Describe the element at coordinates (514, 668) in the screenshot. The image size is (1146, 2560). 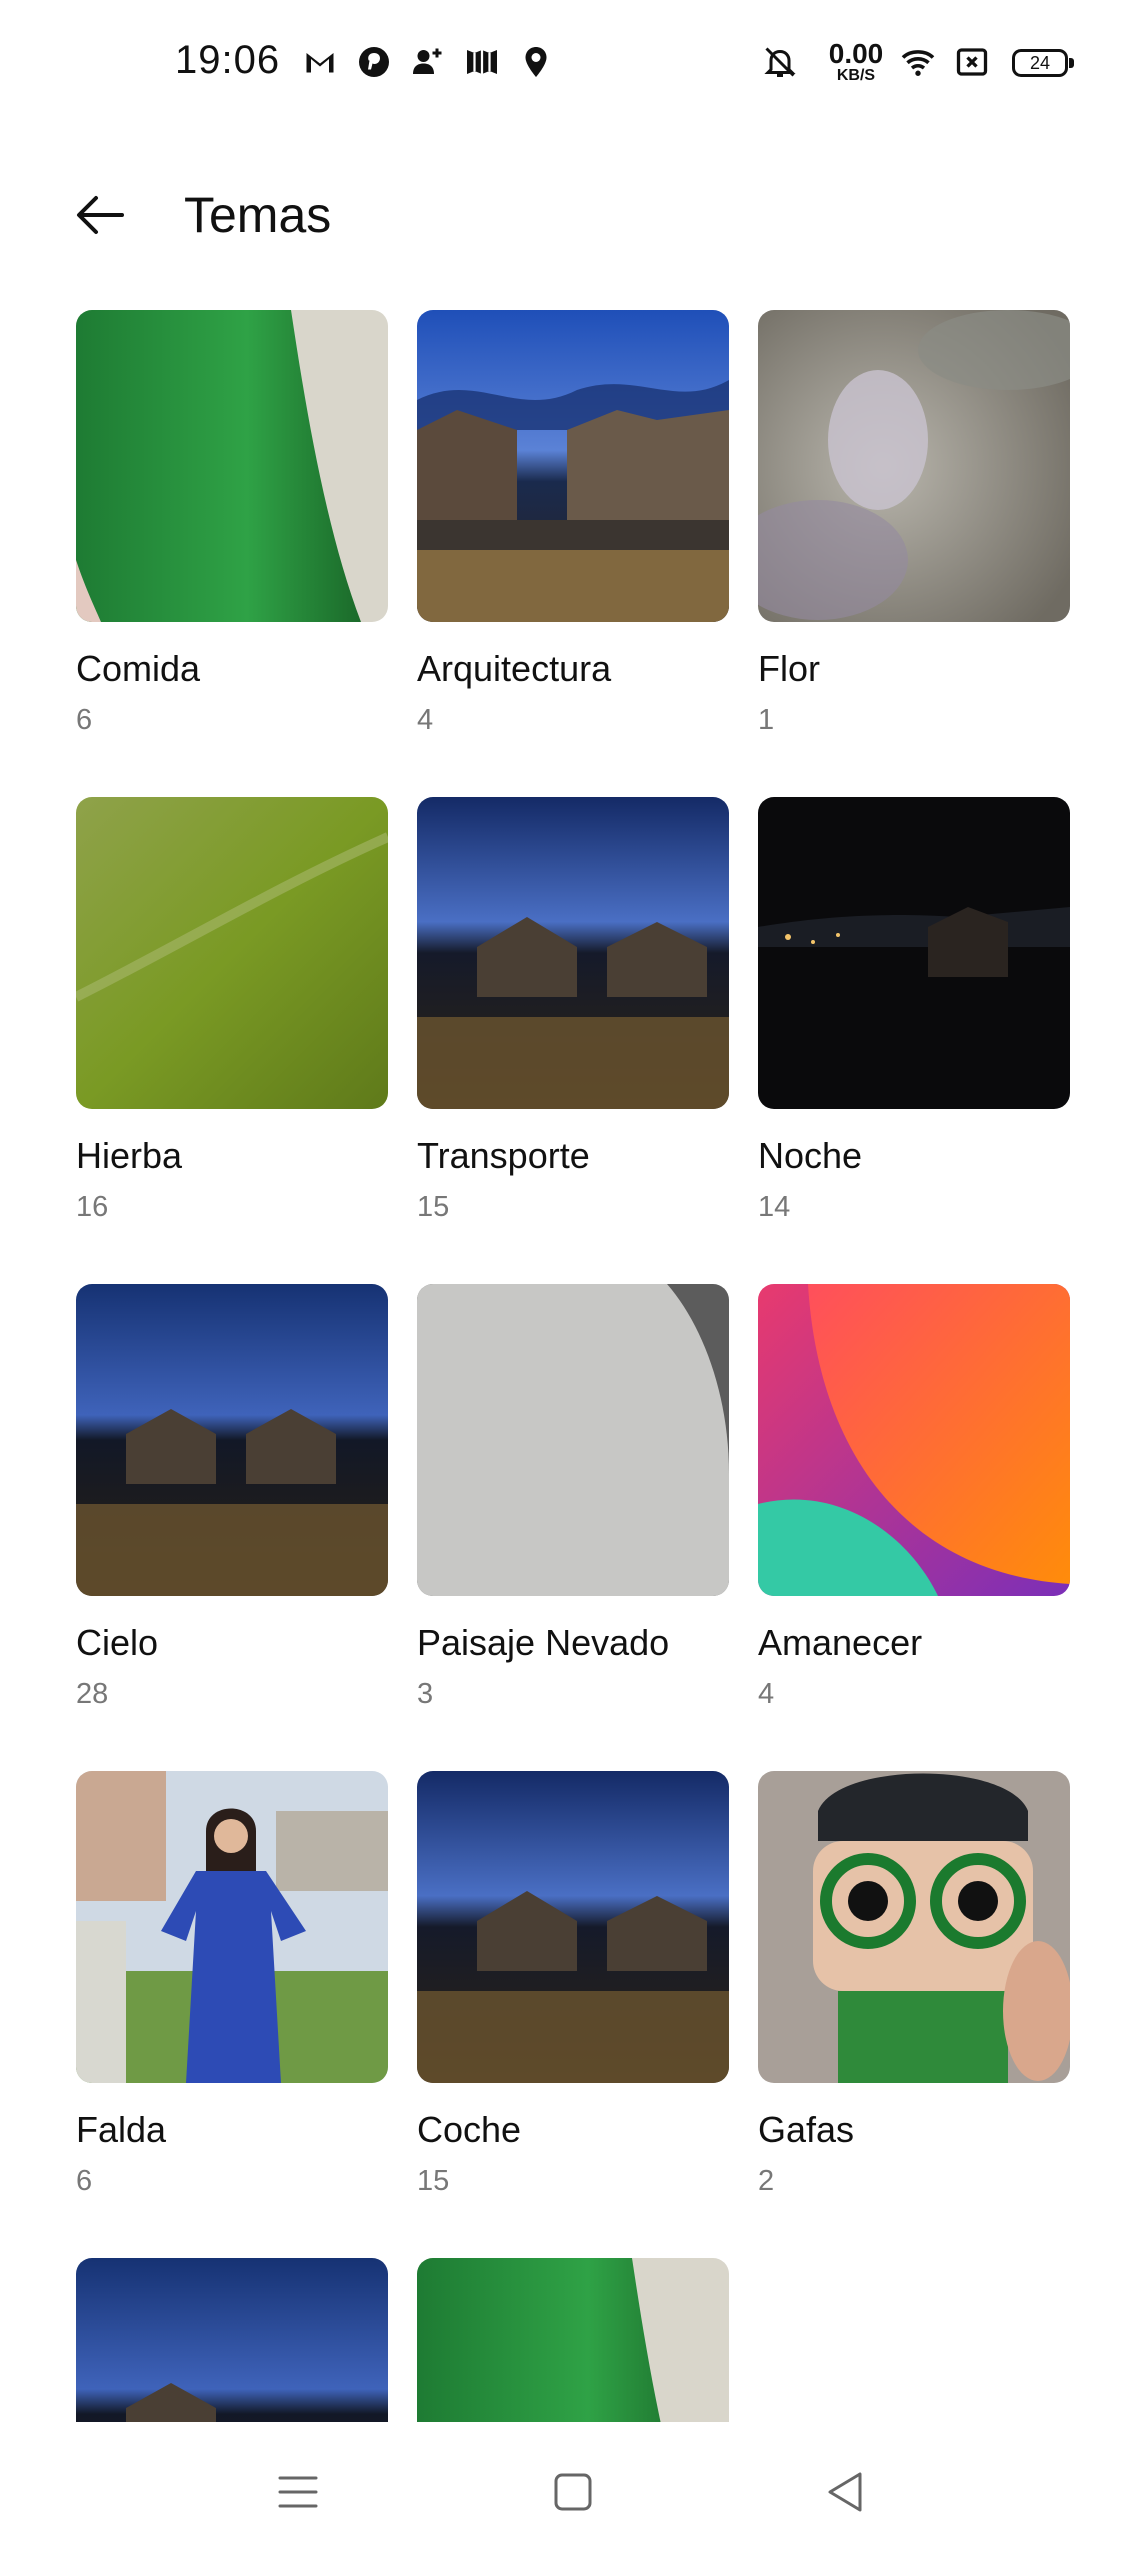
I see `topic-name: Arquitectura` at that location.